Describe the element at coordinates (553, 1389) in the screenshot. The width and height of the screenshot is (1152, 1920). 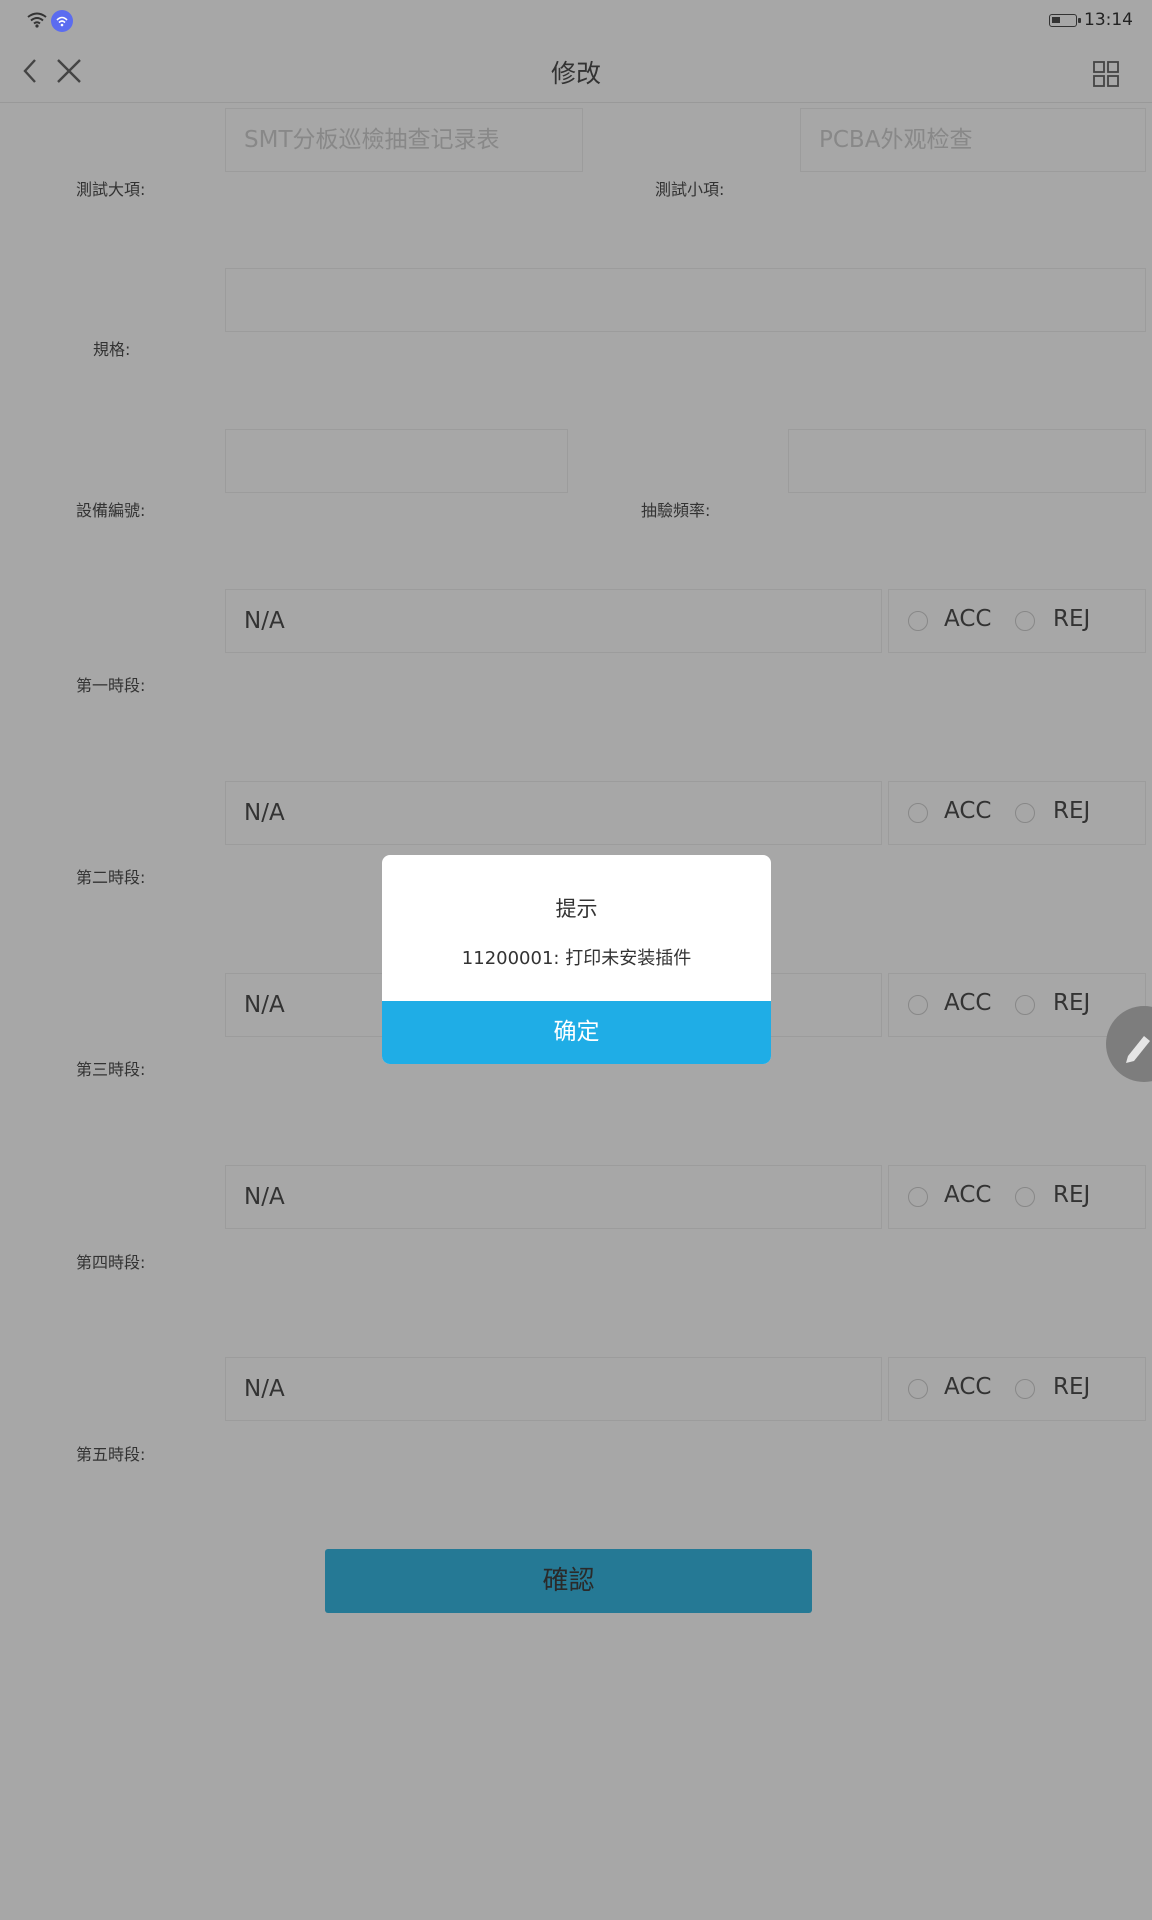
I see `period-5-input: N/A` at that location.